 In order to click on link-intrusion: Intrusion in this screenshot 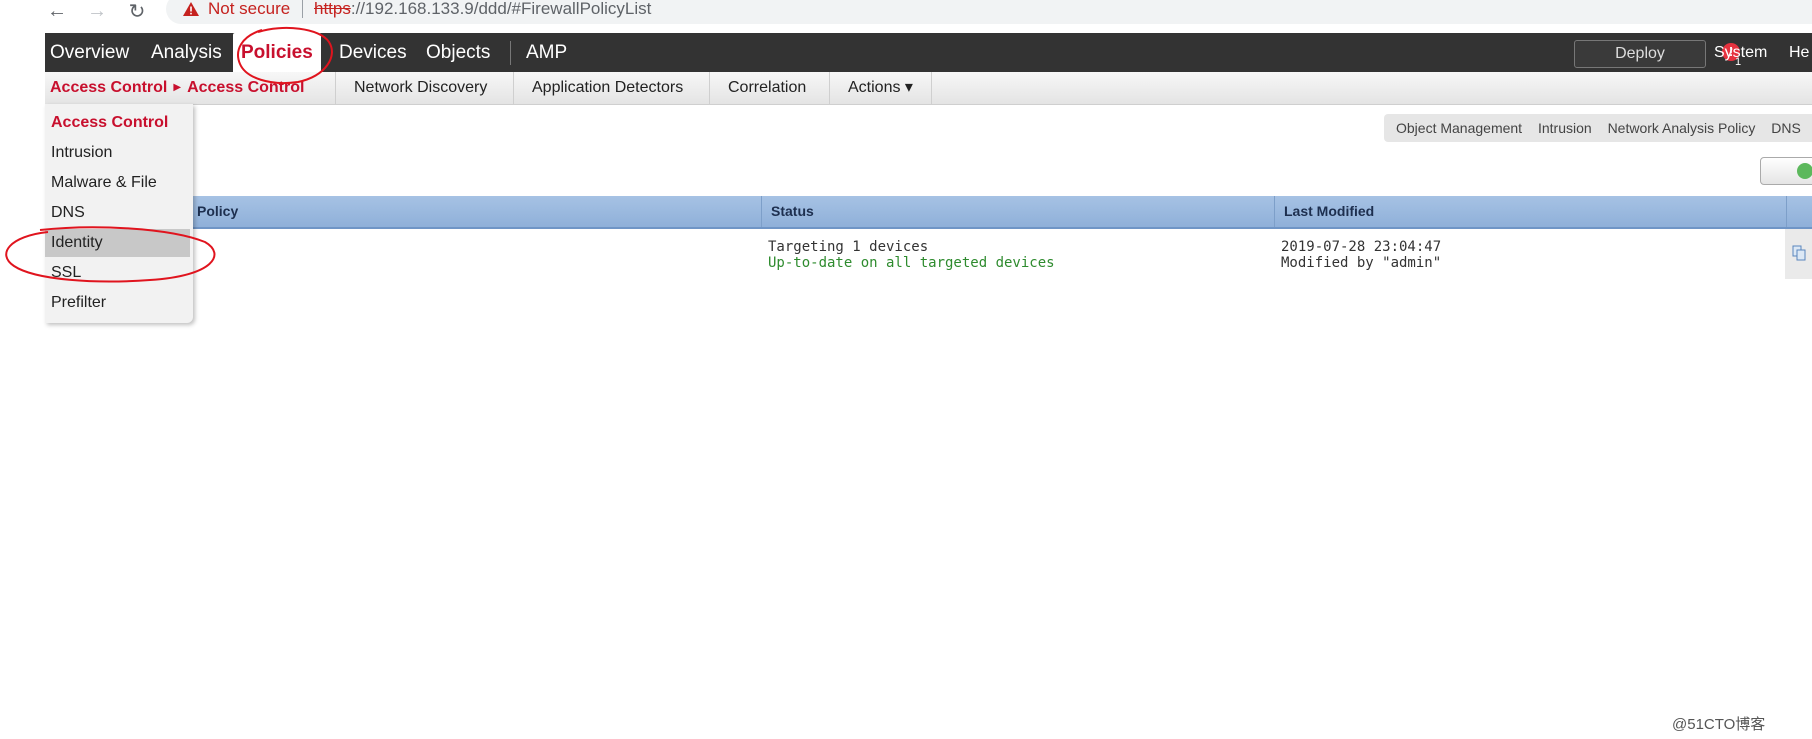, I will do `click(1565, 128)`.